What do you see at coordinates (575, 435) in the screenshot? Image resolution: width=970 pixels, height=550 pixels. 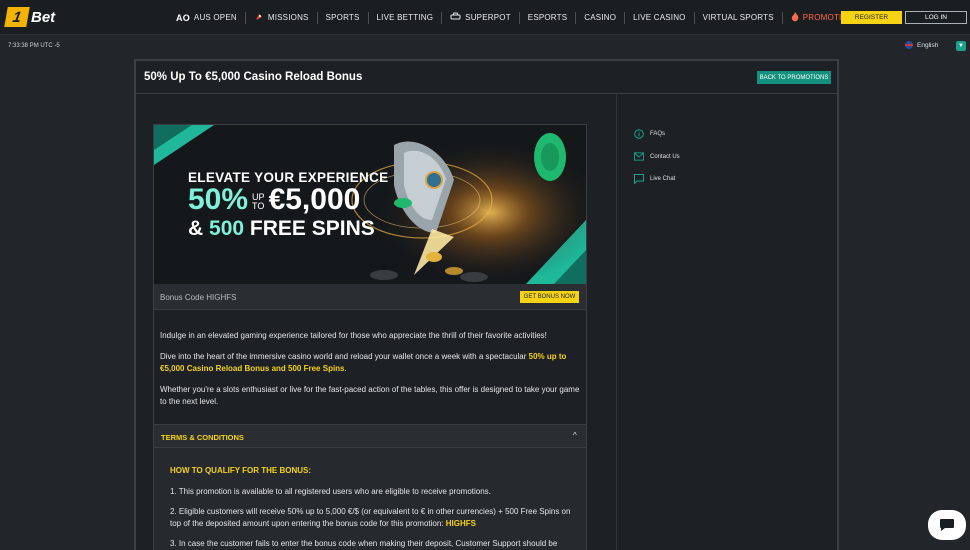 I see `chevron-up-icon: ^` at bounding box center [575, 435].